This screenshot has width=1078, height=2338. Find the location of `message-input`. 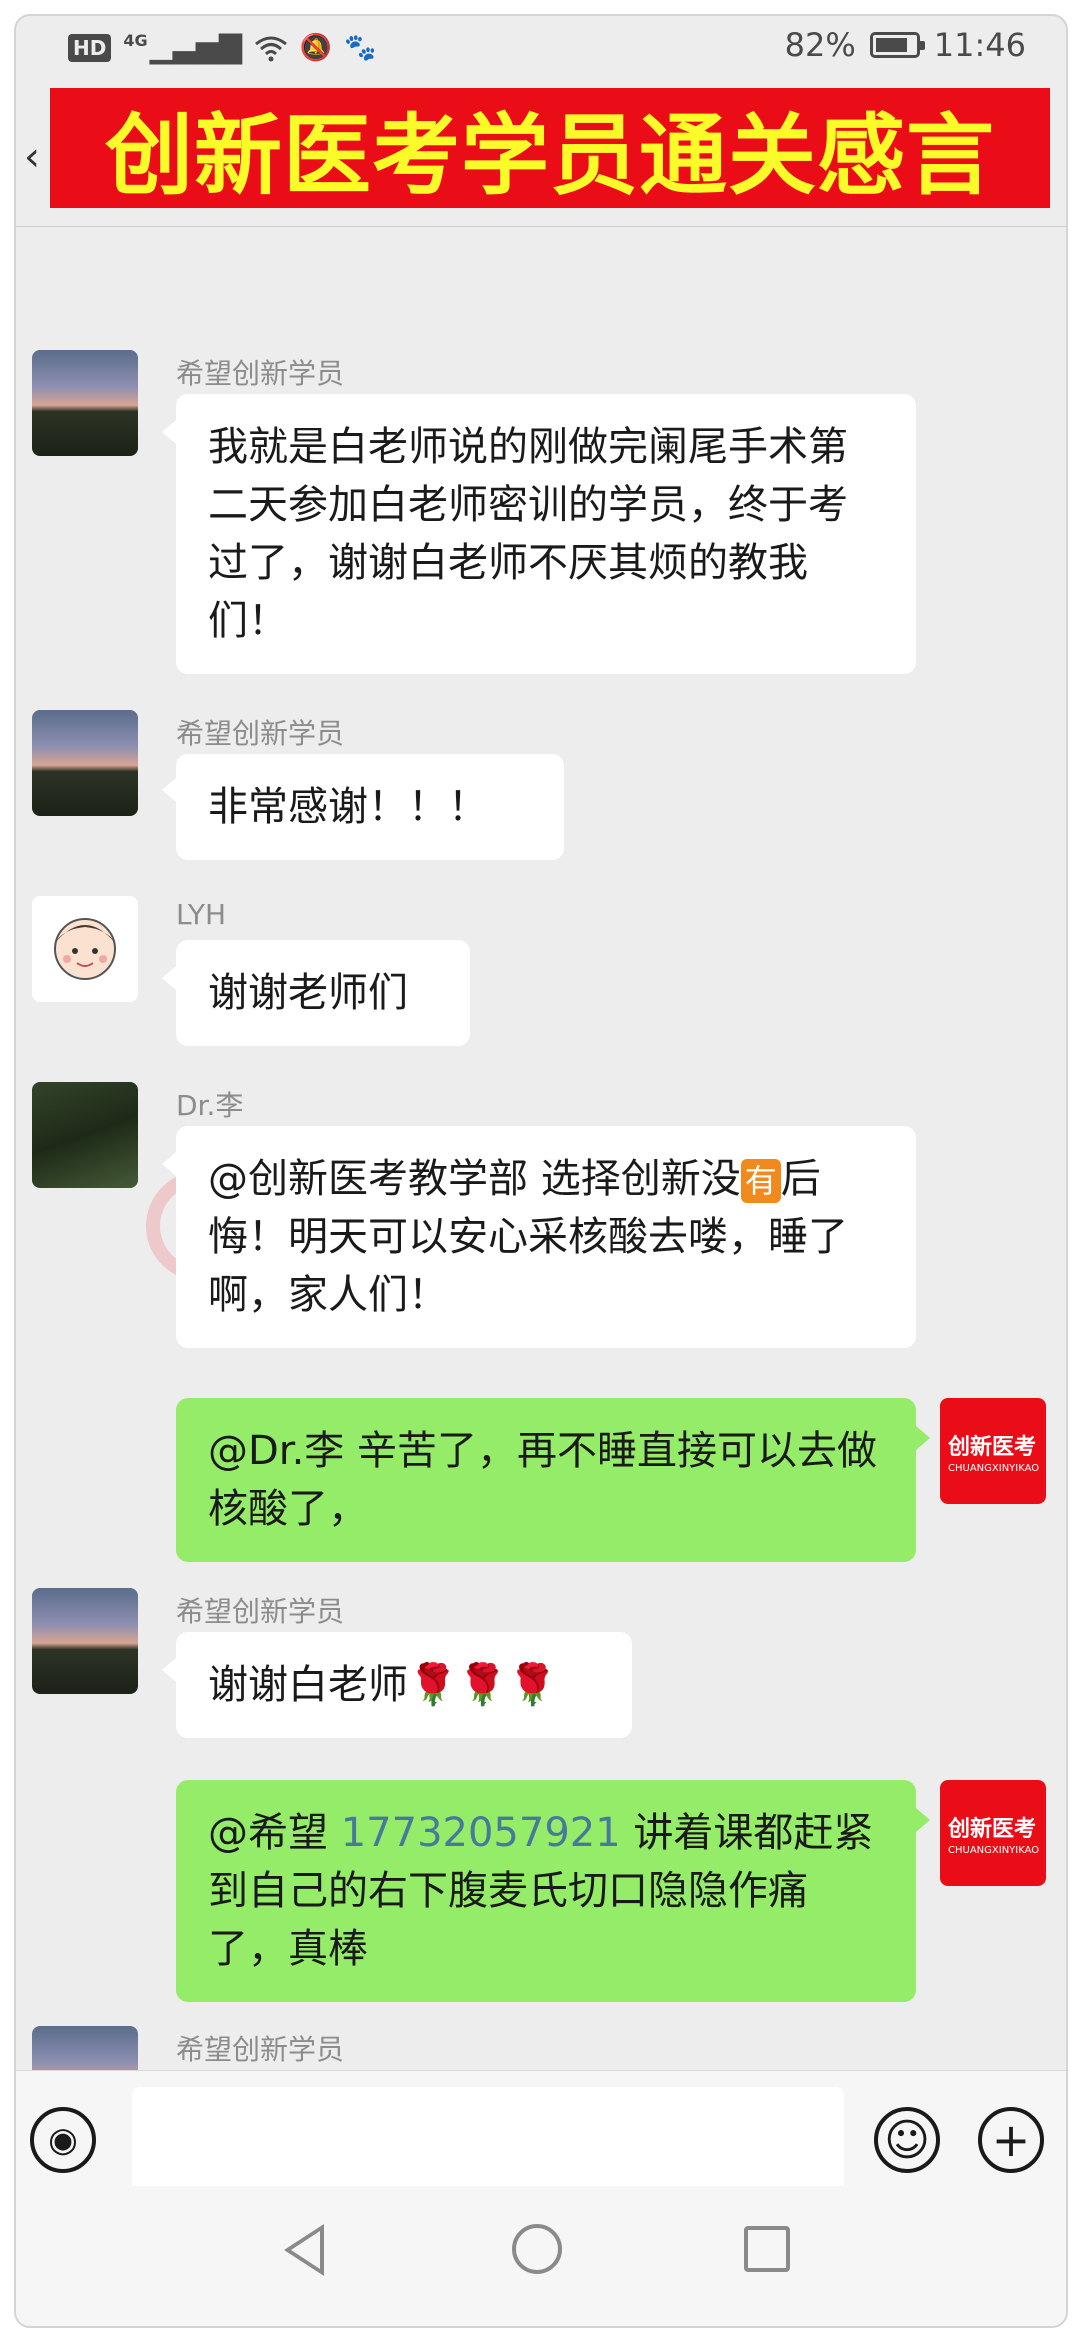

message-input is located at coordinates (488, 2139).